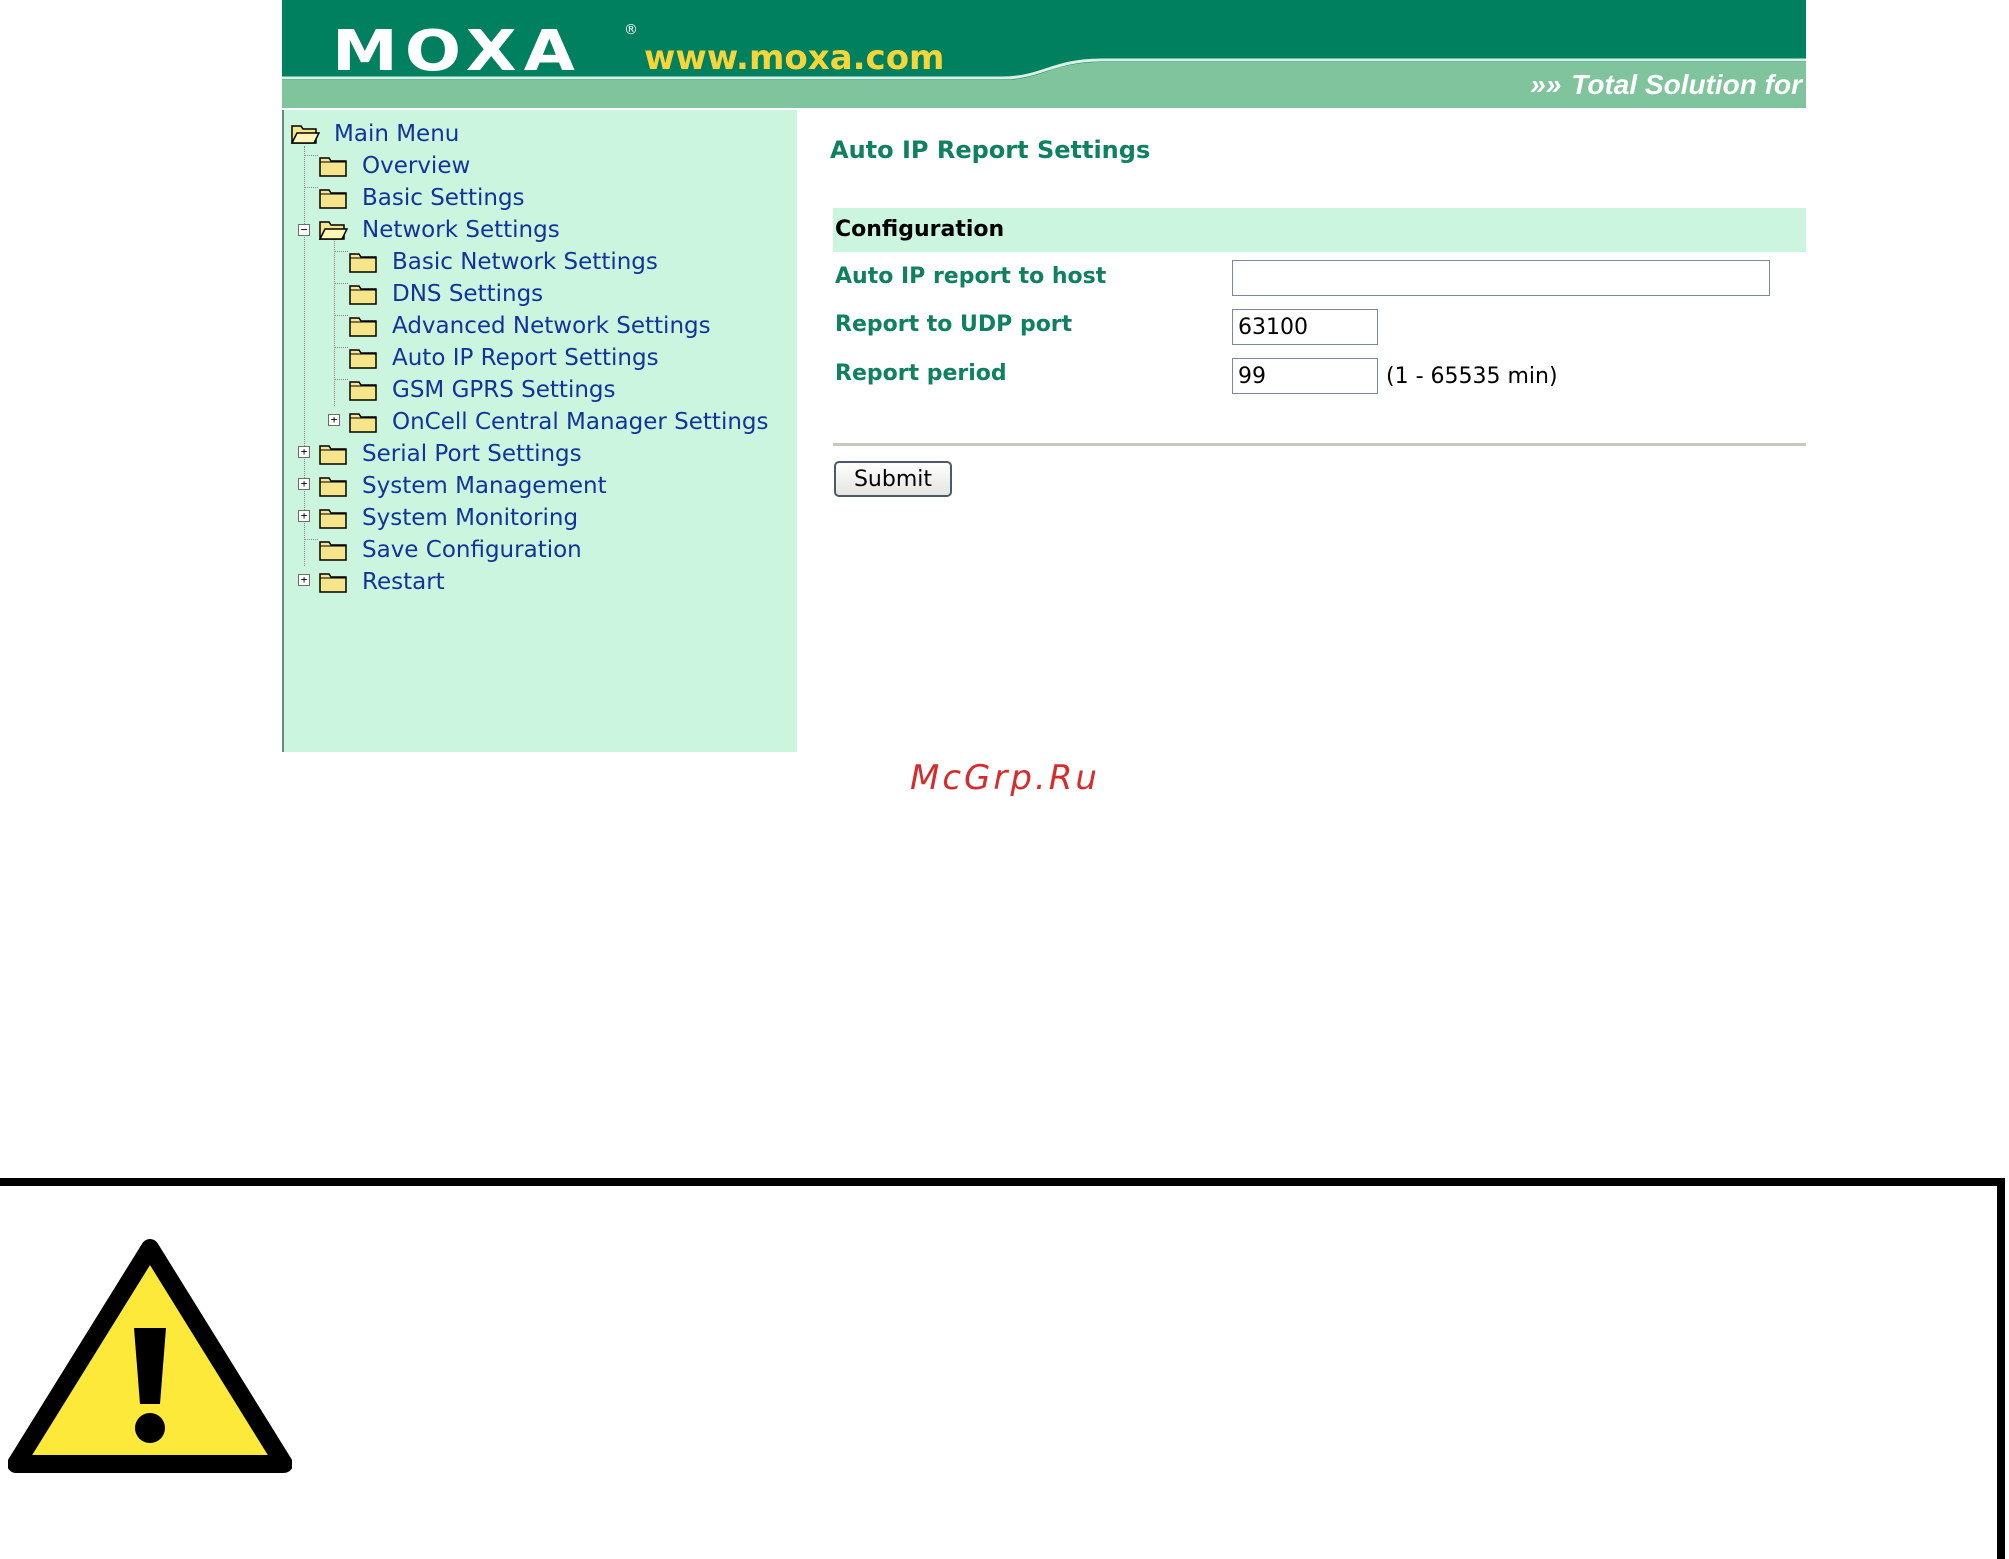 This screenshot has height=1559, width=2009. Describe the element at coordinates (1305, 376) in the screenshot. I see `report-period-input` at that location.